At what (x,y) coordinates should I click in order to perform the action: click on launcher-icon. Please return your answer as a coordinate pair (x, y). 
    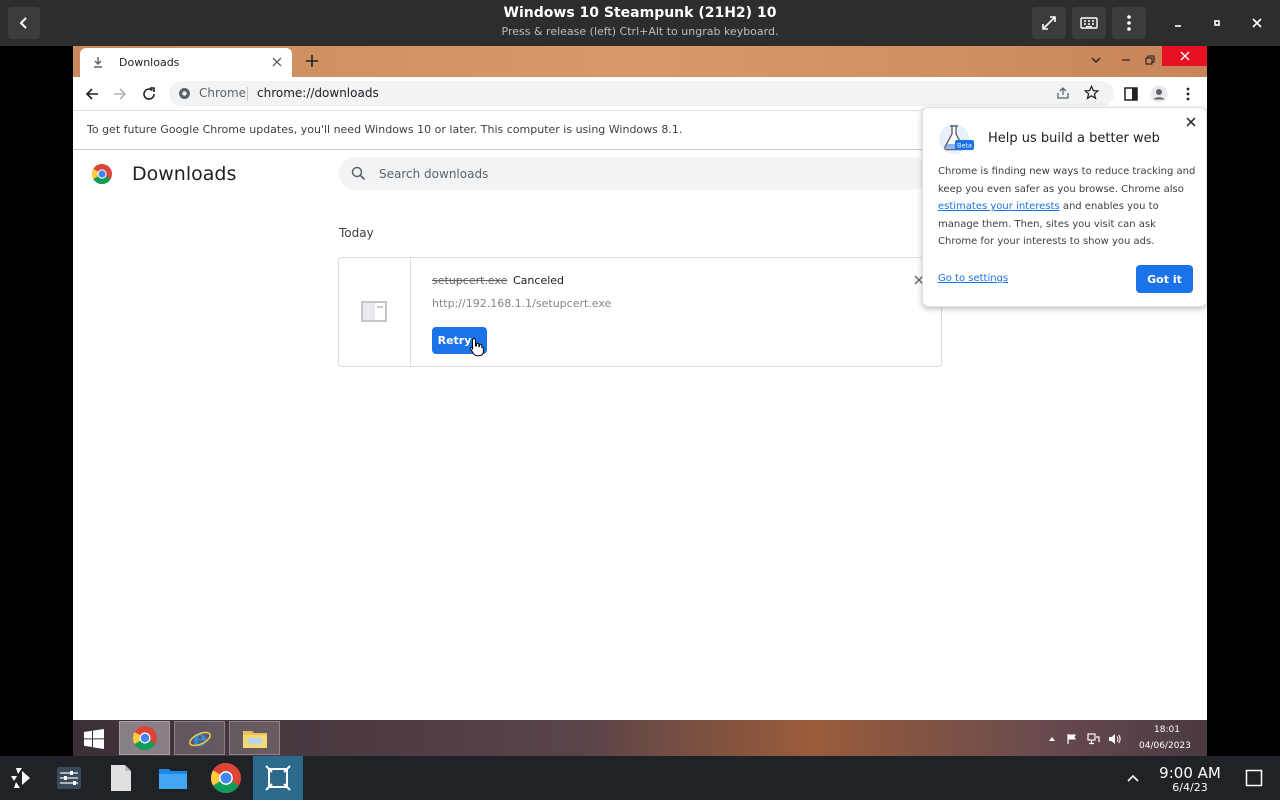
    Looking at the image, I should click on (20, 778).